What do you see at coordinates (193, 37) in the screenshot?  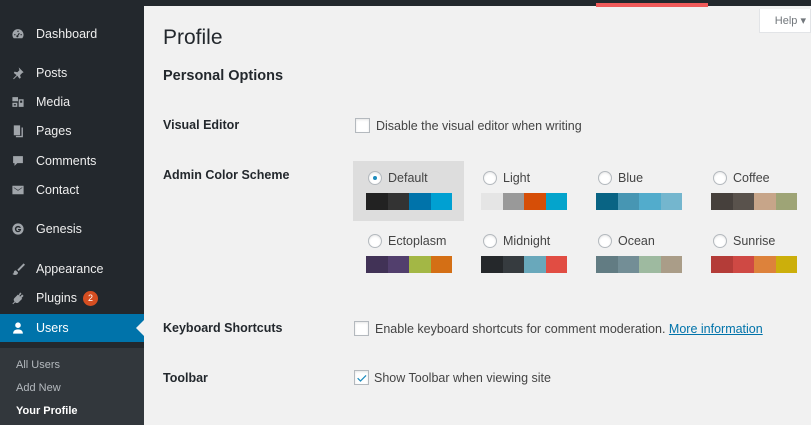 I see `page-title: Profile` at bounding box center [193, 37].